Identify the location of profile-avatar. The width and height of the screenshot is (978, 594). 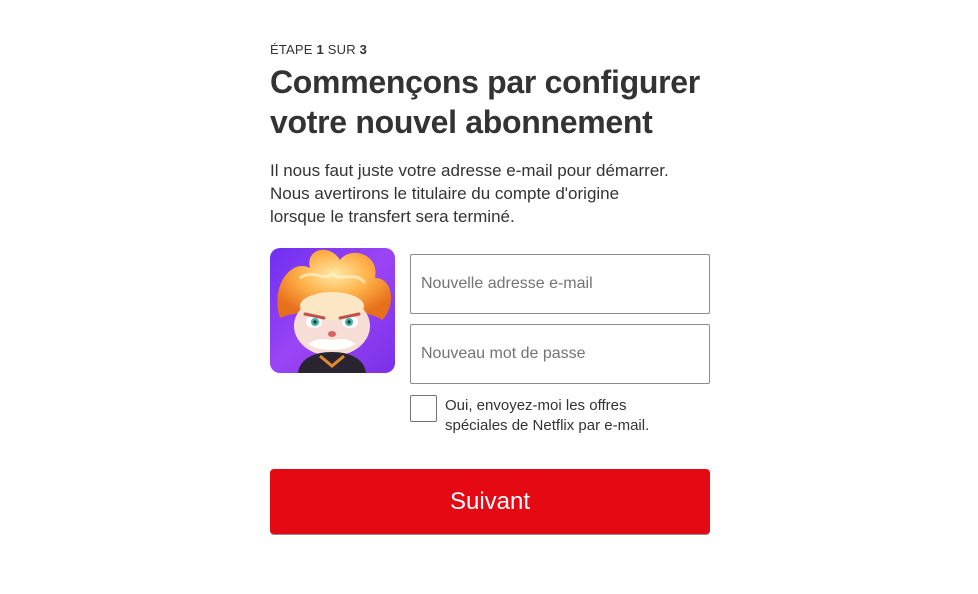
(332, 310).